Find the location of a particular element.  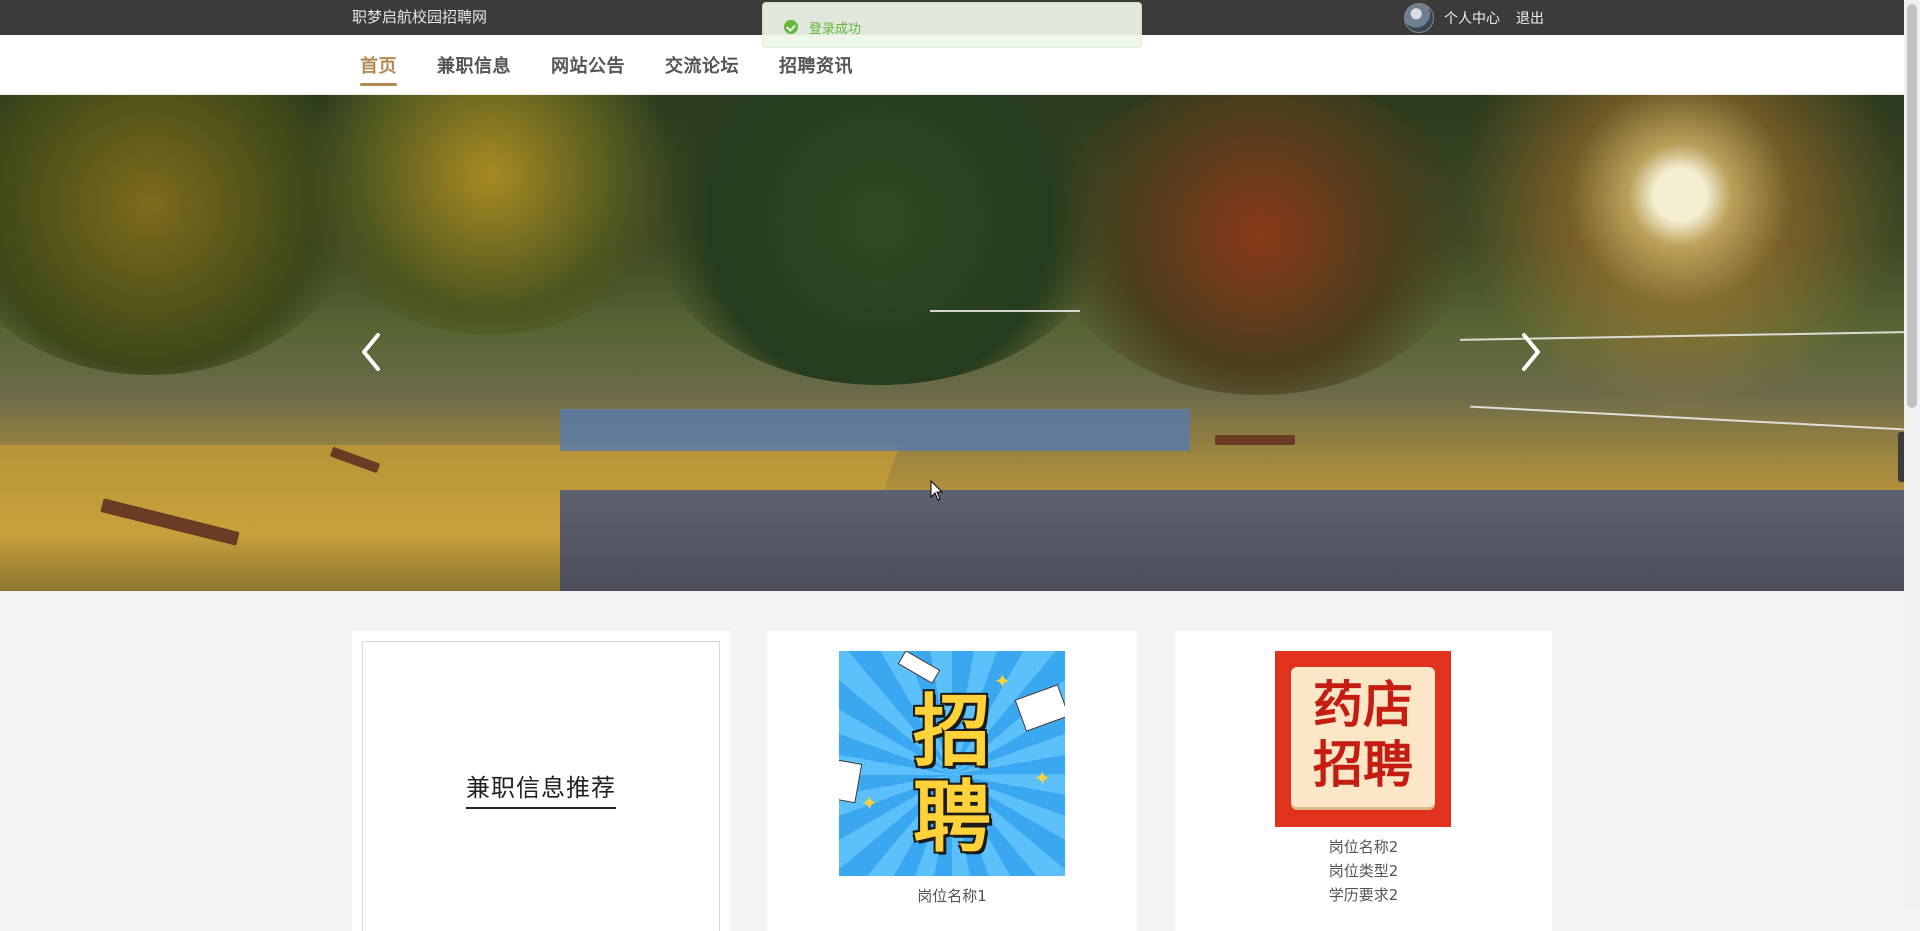

nav-item-home: 首页 is located at coordinates (378, 69).